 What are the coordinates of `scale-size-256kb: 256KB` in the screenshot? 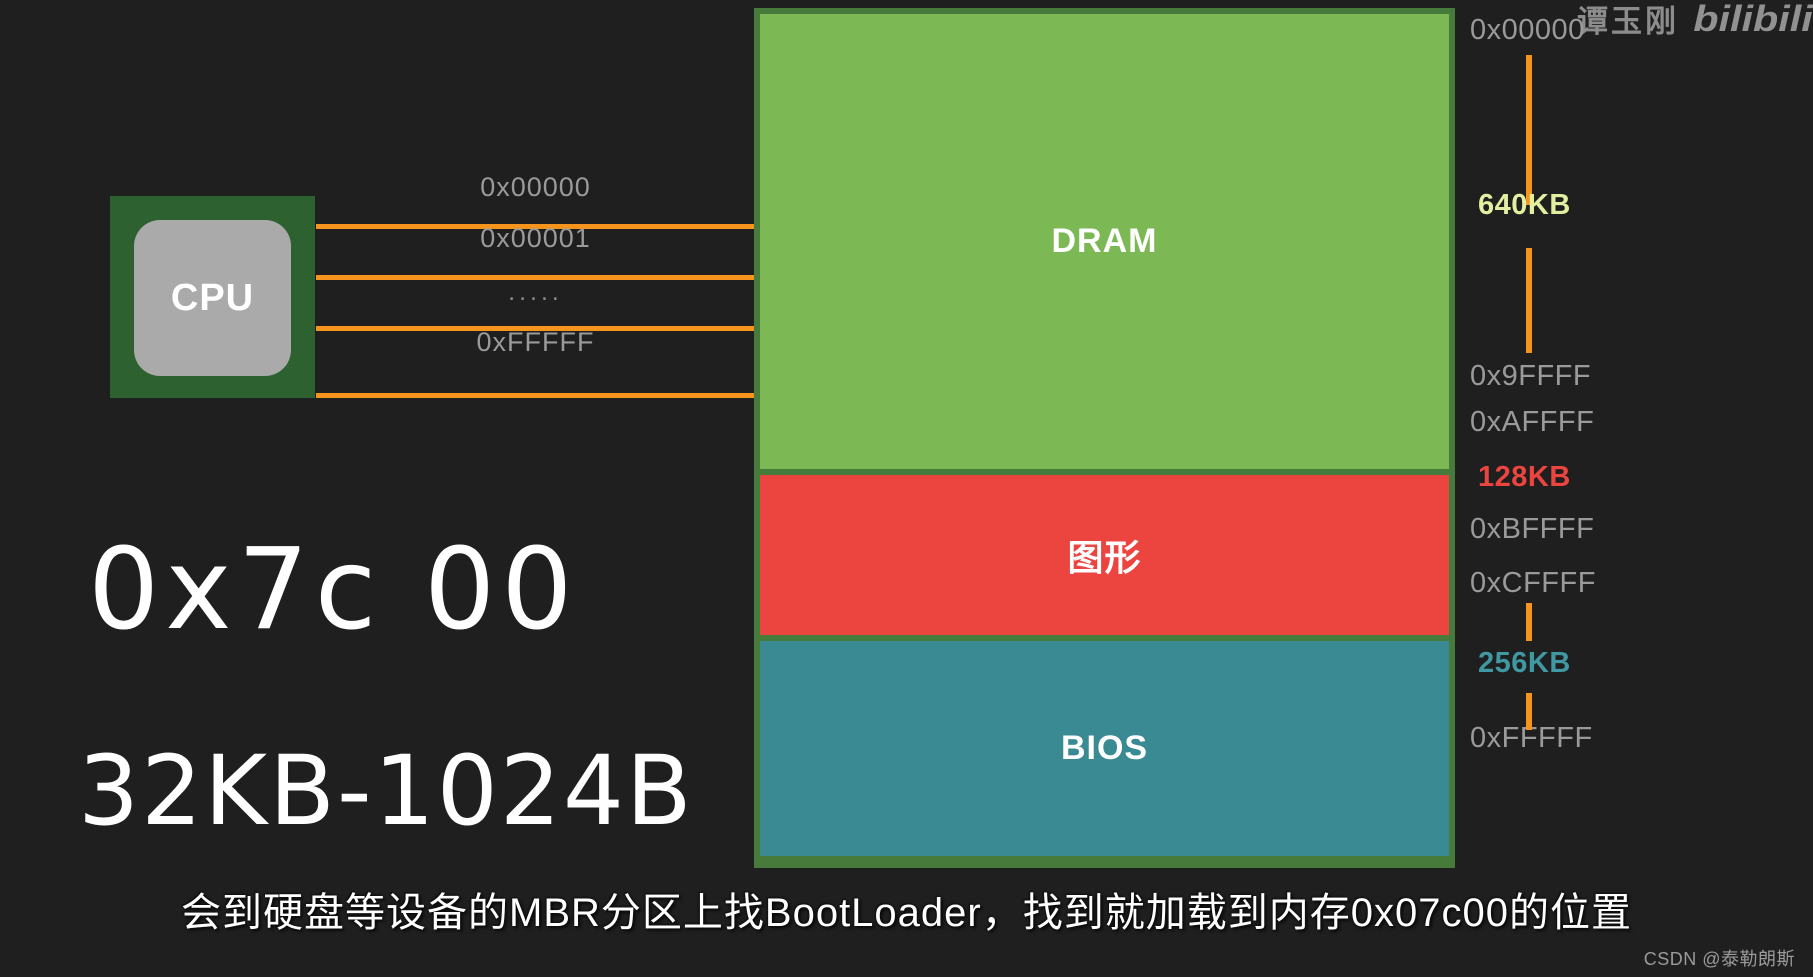 It's located at (1524, 663).